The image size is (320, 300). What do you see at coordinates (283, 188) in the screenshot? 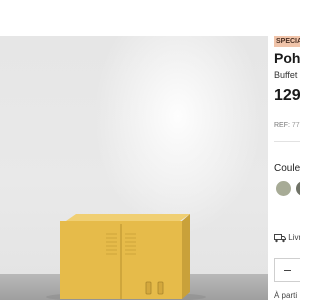
I see `color-swatch-sage` at bounding box center [283, 188].